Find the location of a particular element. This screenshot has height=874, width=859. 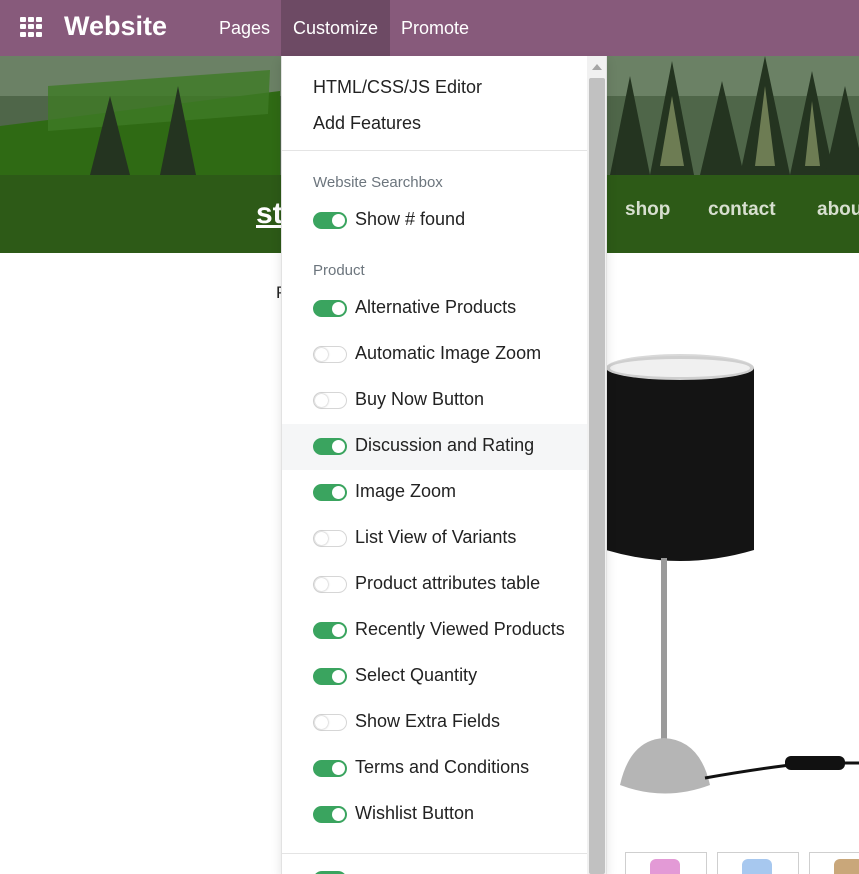

toggle-label: Show Extra Fields is located at coordinates (428, 721).